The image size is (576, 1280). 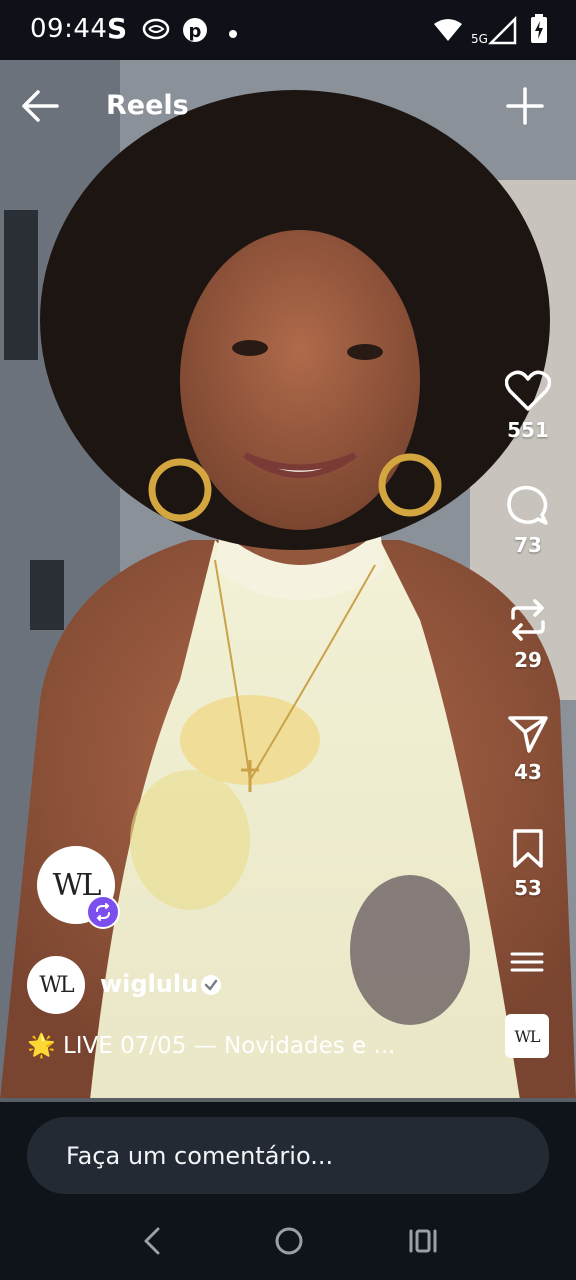 What do you see at coordinates (527, 1036) in the screenshot?
I see `audio-thumbnail: WL` at bounding box center [527, 1036].